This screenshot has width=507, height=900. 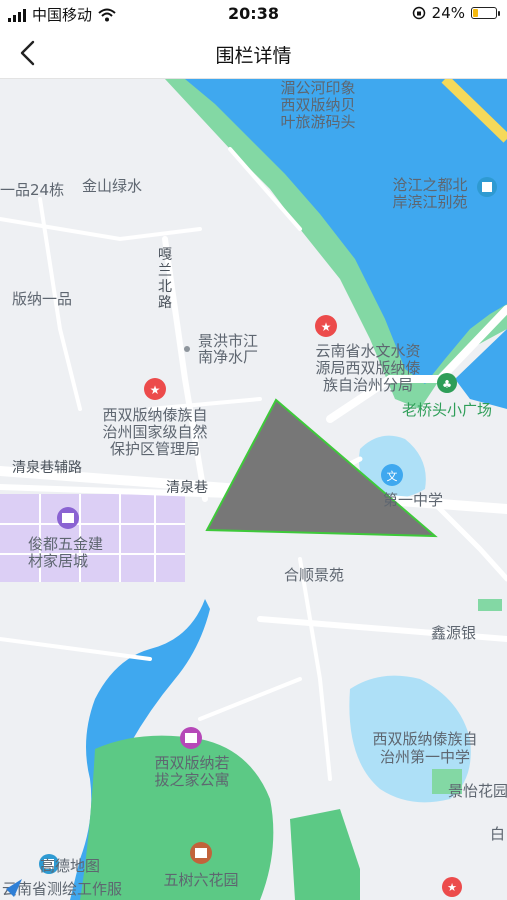 I want to click on map-label: 五树六花园, so click(x=200, y=880).